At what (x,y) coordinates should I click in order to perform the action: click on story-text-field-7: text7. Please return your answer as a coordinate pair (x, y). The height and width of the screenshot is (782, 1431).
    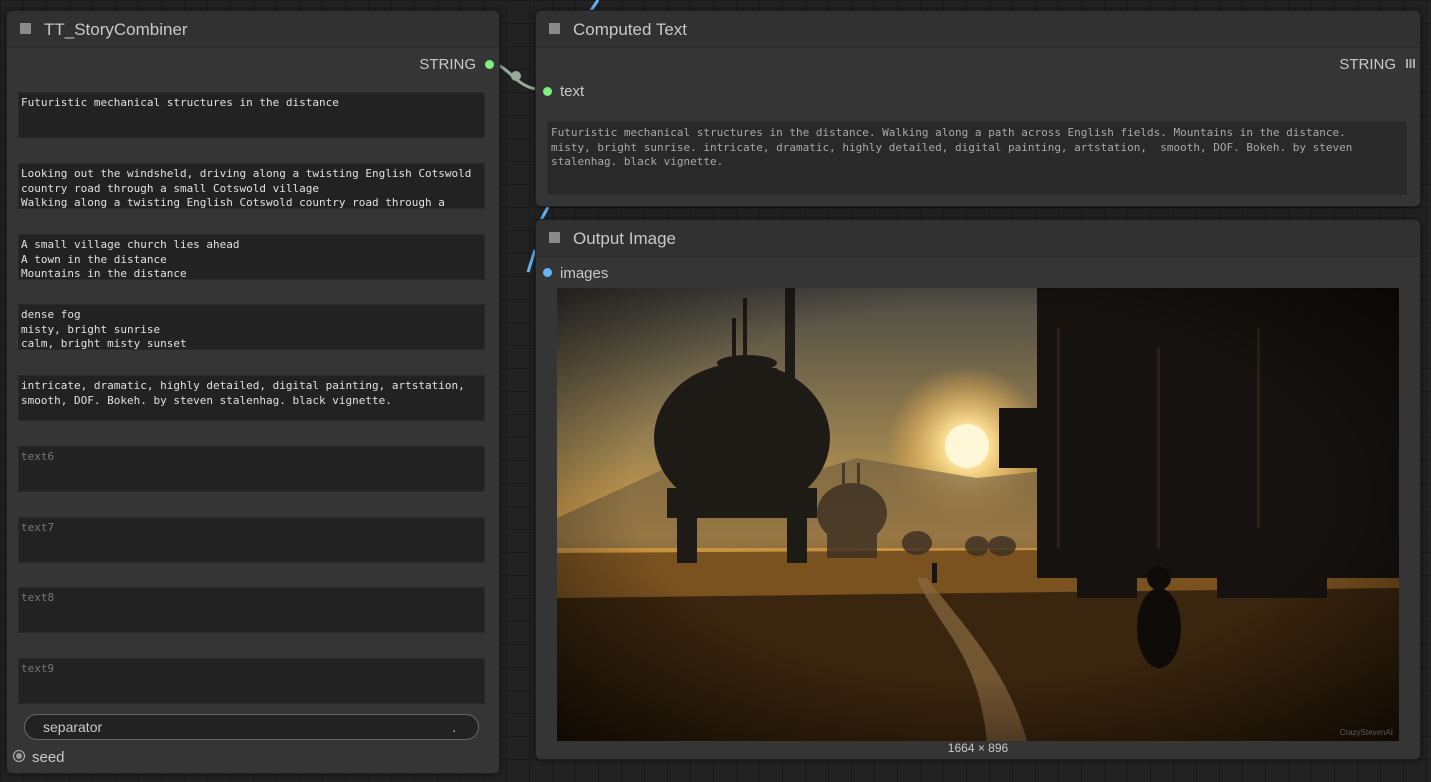
    Looking at the image, I should click on (251, 540).